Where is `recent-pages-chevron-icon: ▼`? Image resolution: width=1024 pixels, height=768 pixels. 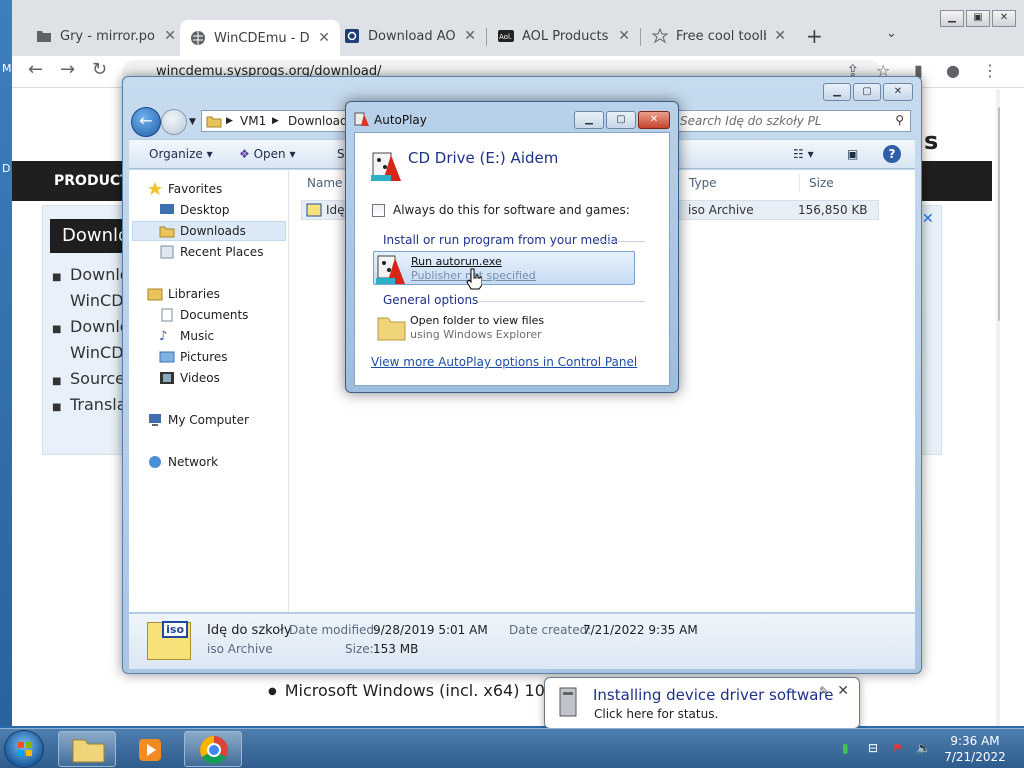 recent-pages-chevron-icon: ▼ is located at coordinates (192, 122).